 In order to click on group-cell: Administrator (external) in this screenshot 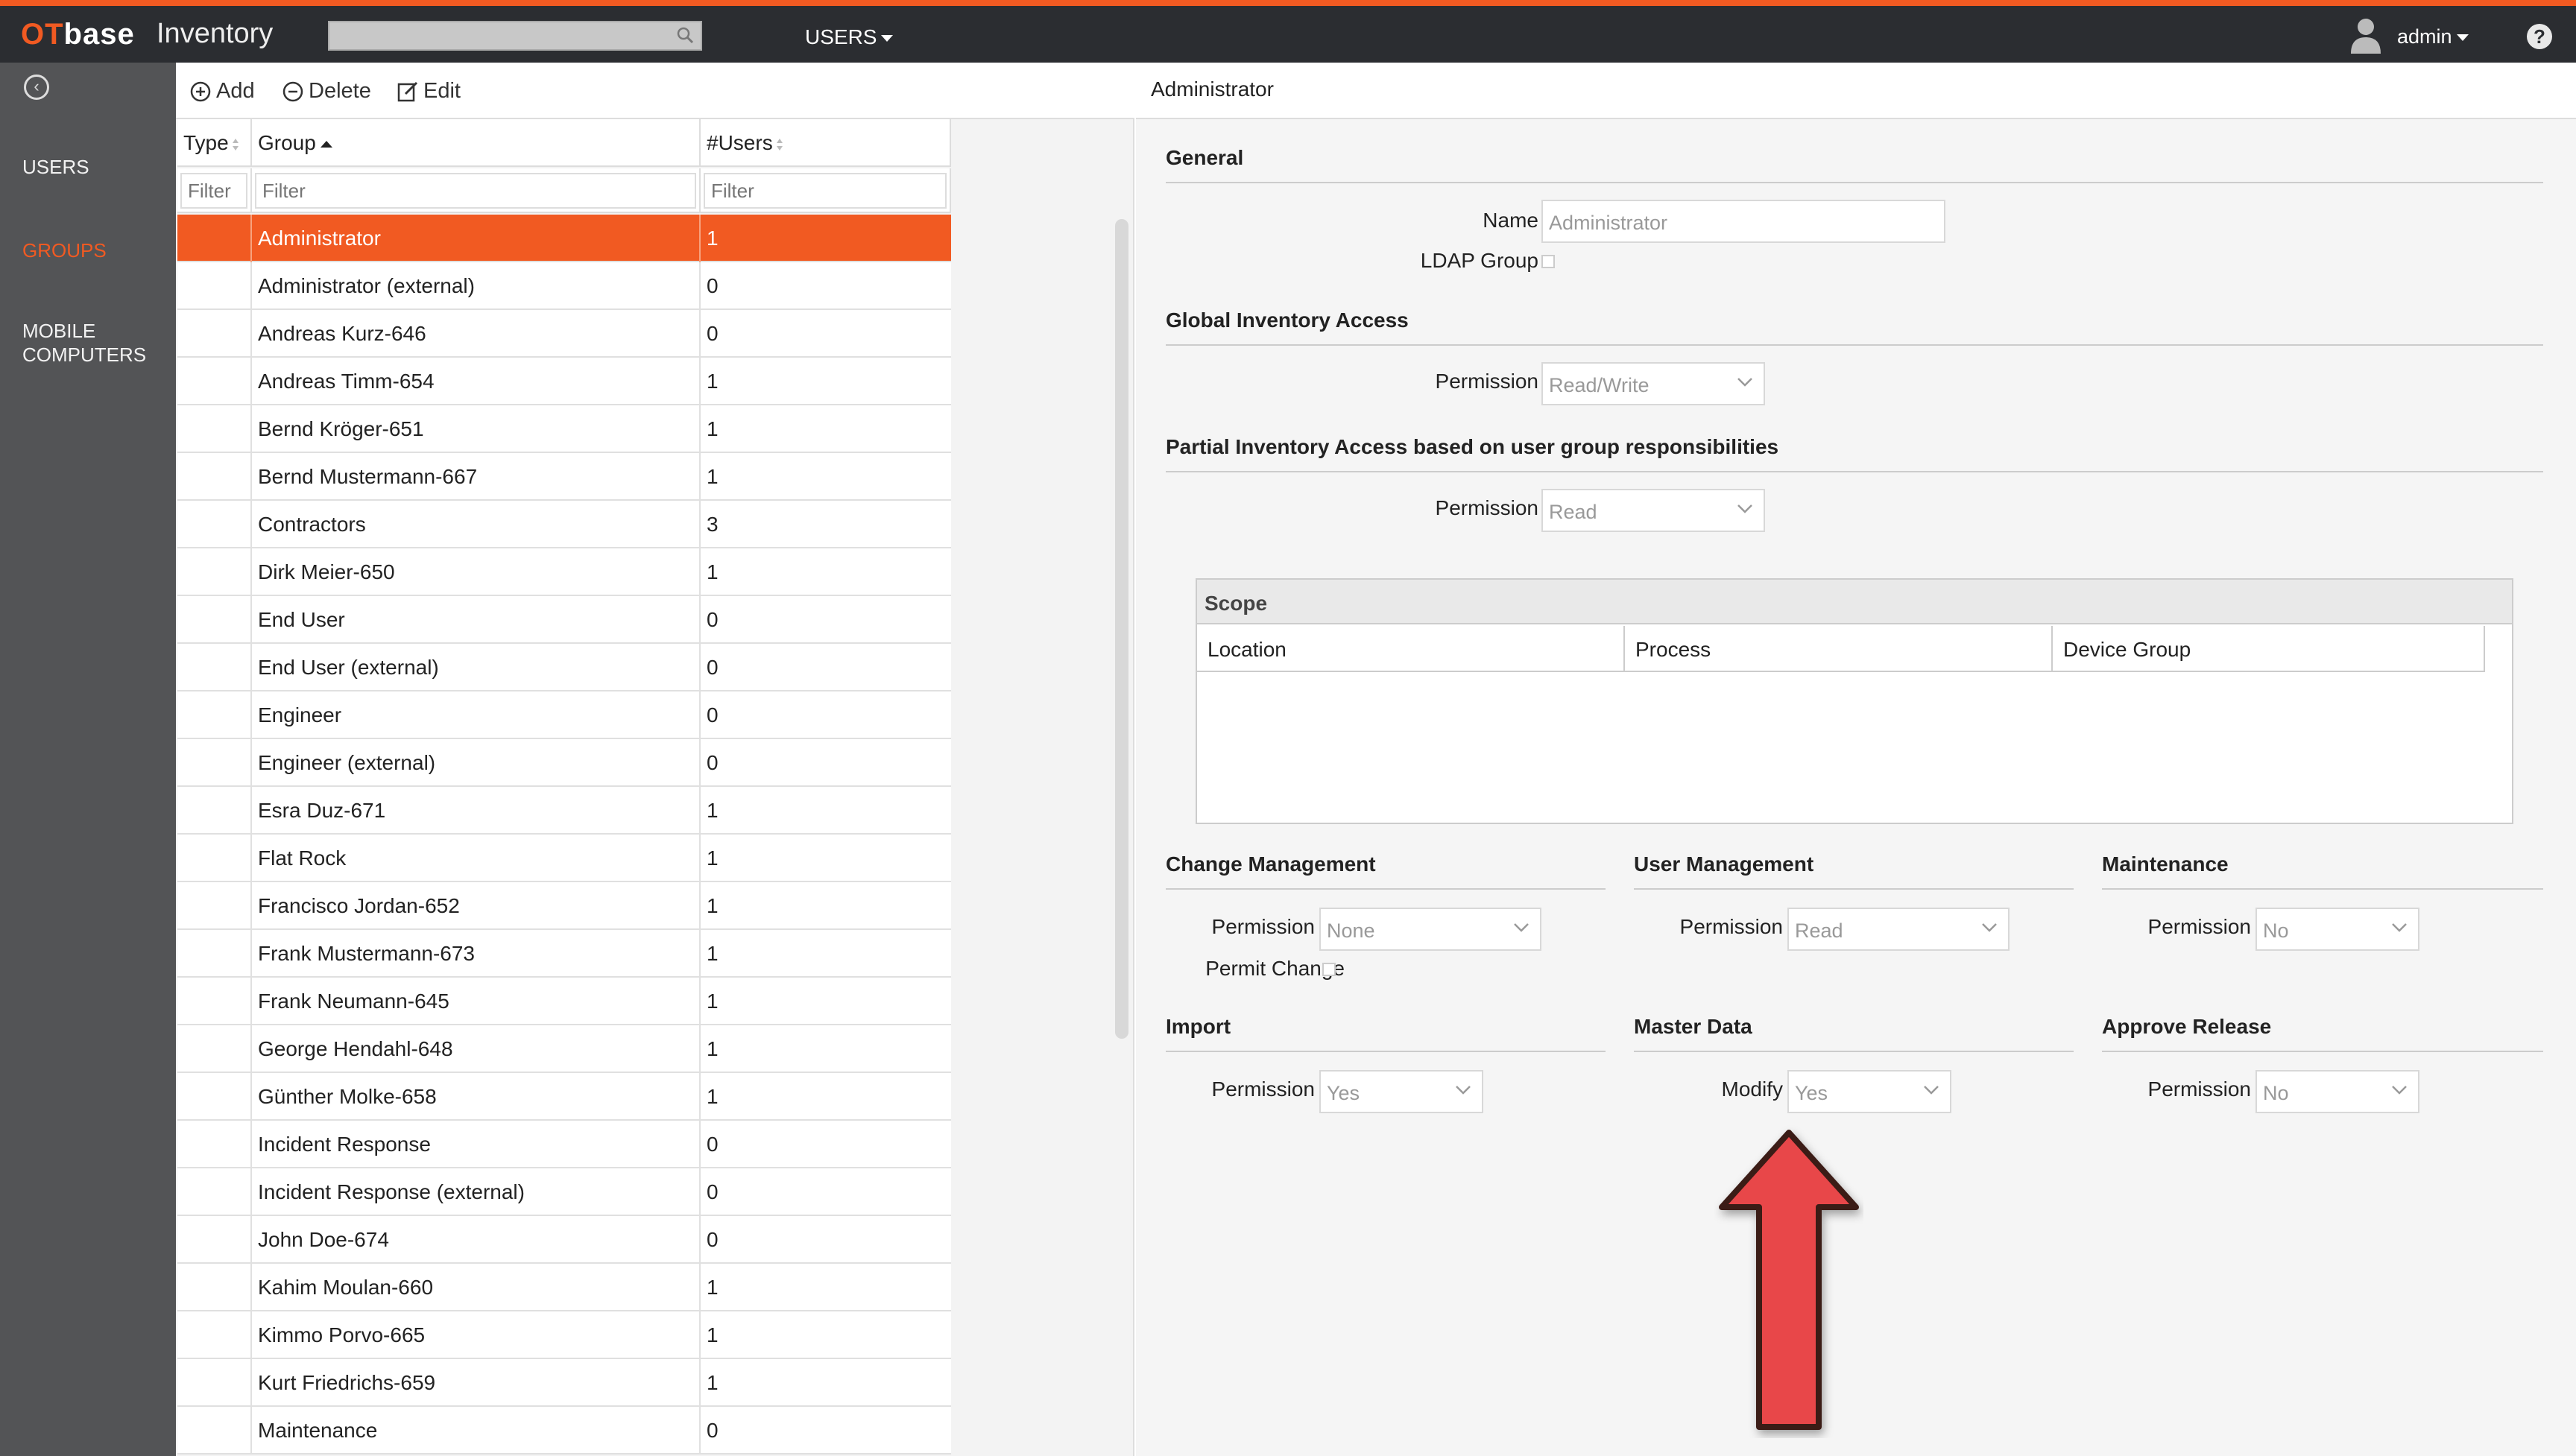, I will do `click(477, 286)`.